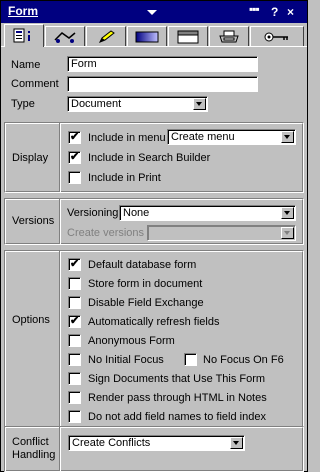 The width and height of the screenshot is (320, 472). I want to click on printer-icon, so click(229, 36).